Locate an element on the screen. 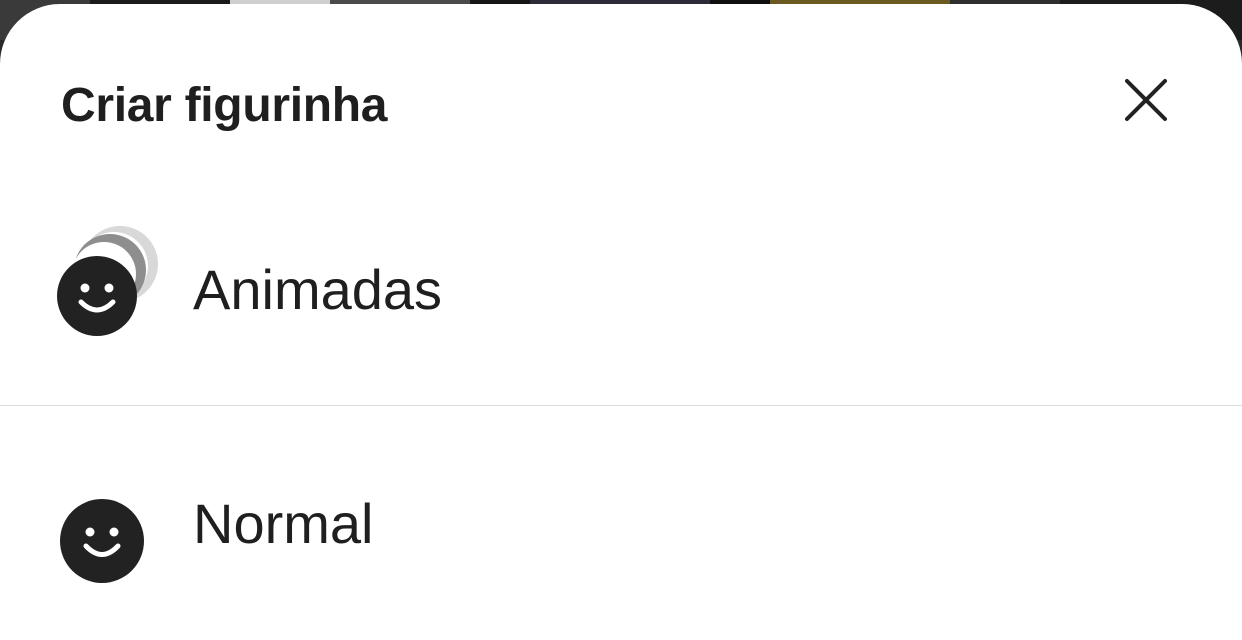  close-icon is located at coordinates (1146, 100).